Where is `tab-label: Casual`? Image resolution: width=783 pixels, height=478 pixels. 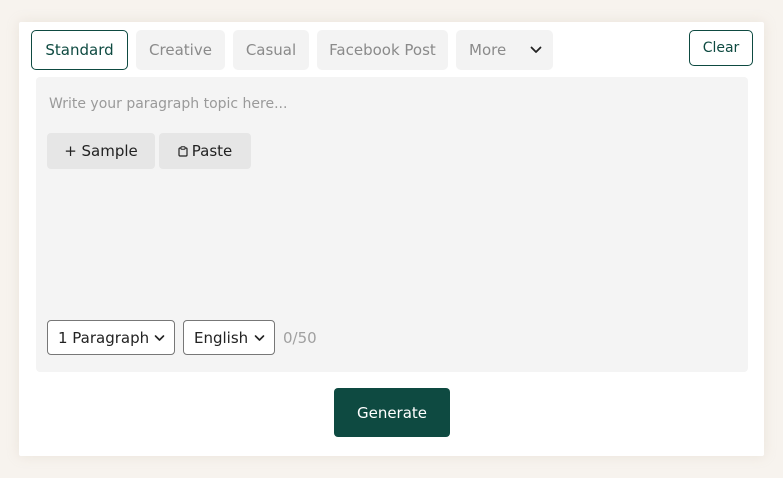
tab-label: Casual is located at coordinates (271, 50).